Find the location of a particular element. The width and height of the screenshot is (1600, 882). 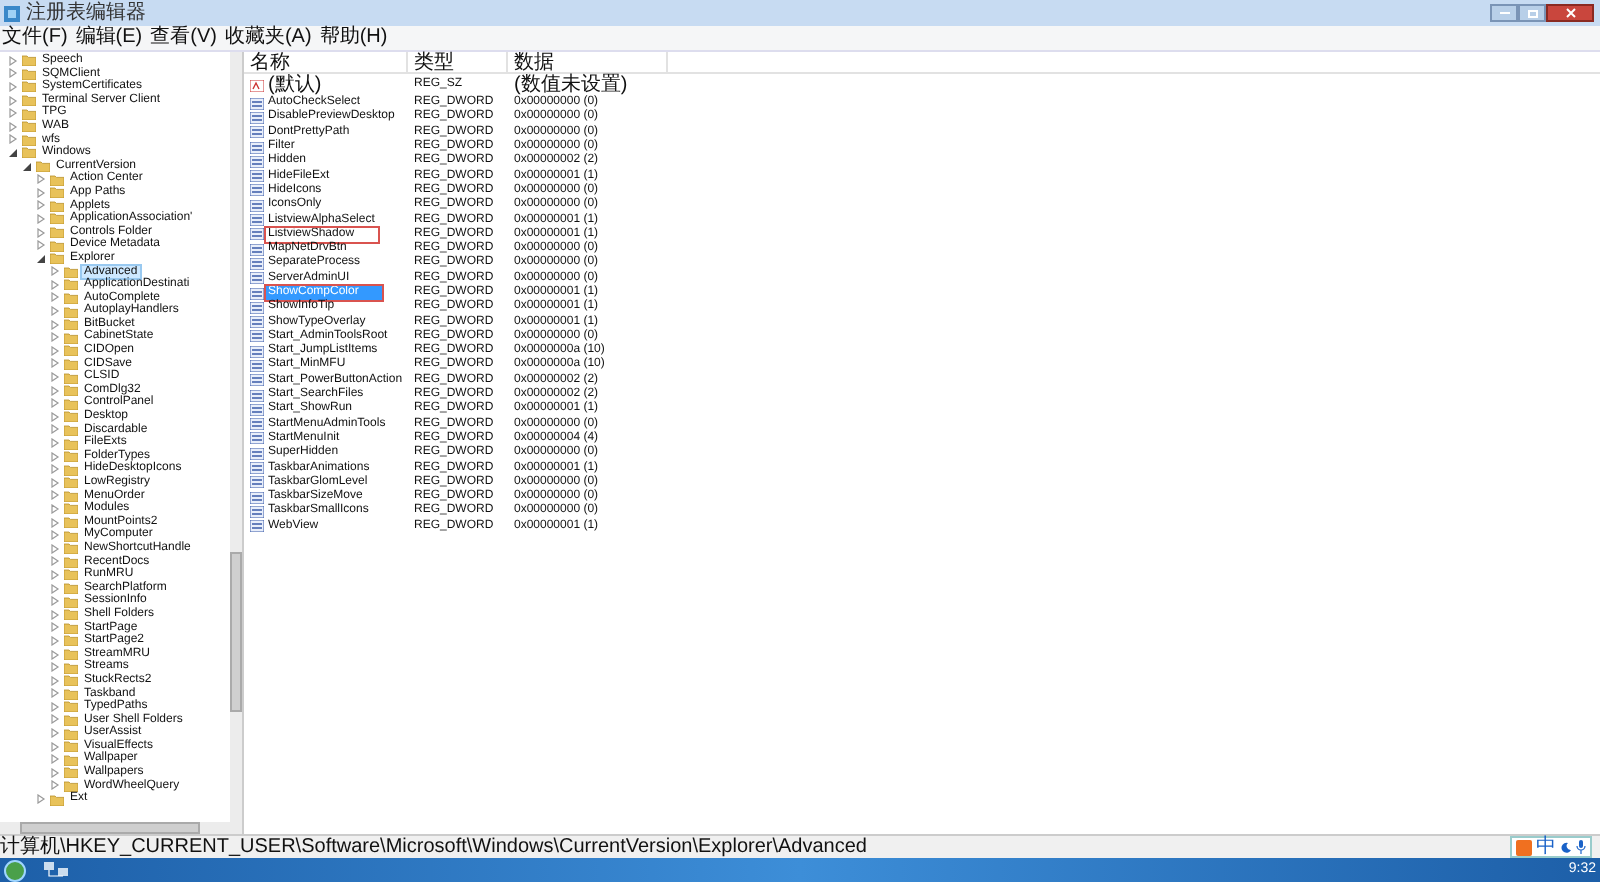

horizontal-scrollbar is located at coordinates (121, 828).